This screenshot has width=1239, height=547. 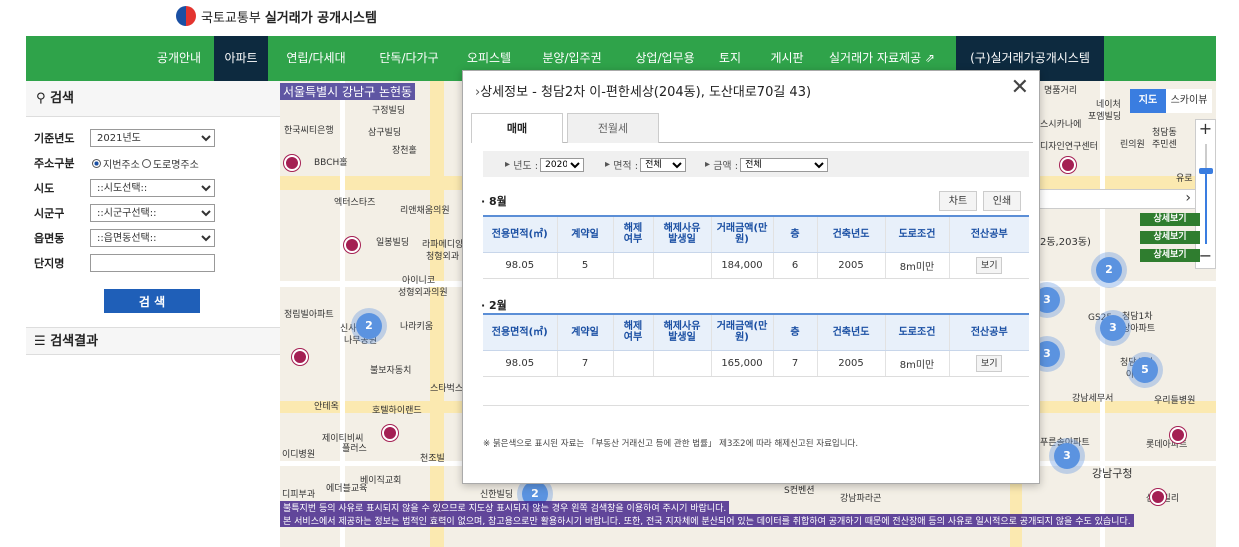 What do you see at coordinates (741, 265) in the screenshot?
I see `cell-price: 184,000` at bounding box center [741, 265].